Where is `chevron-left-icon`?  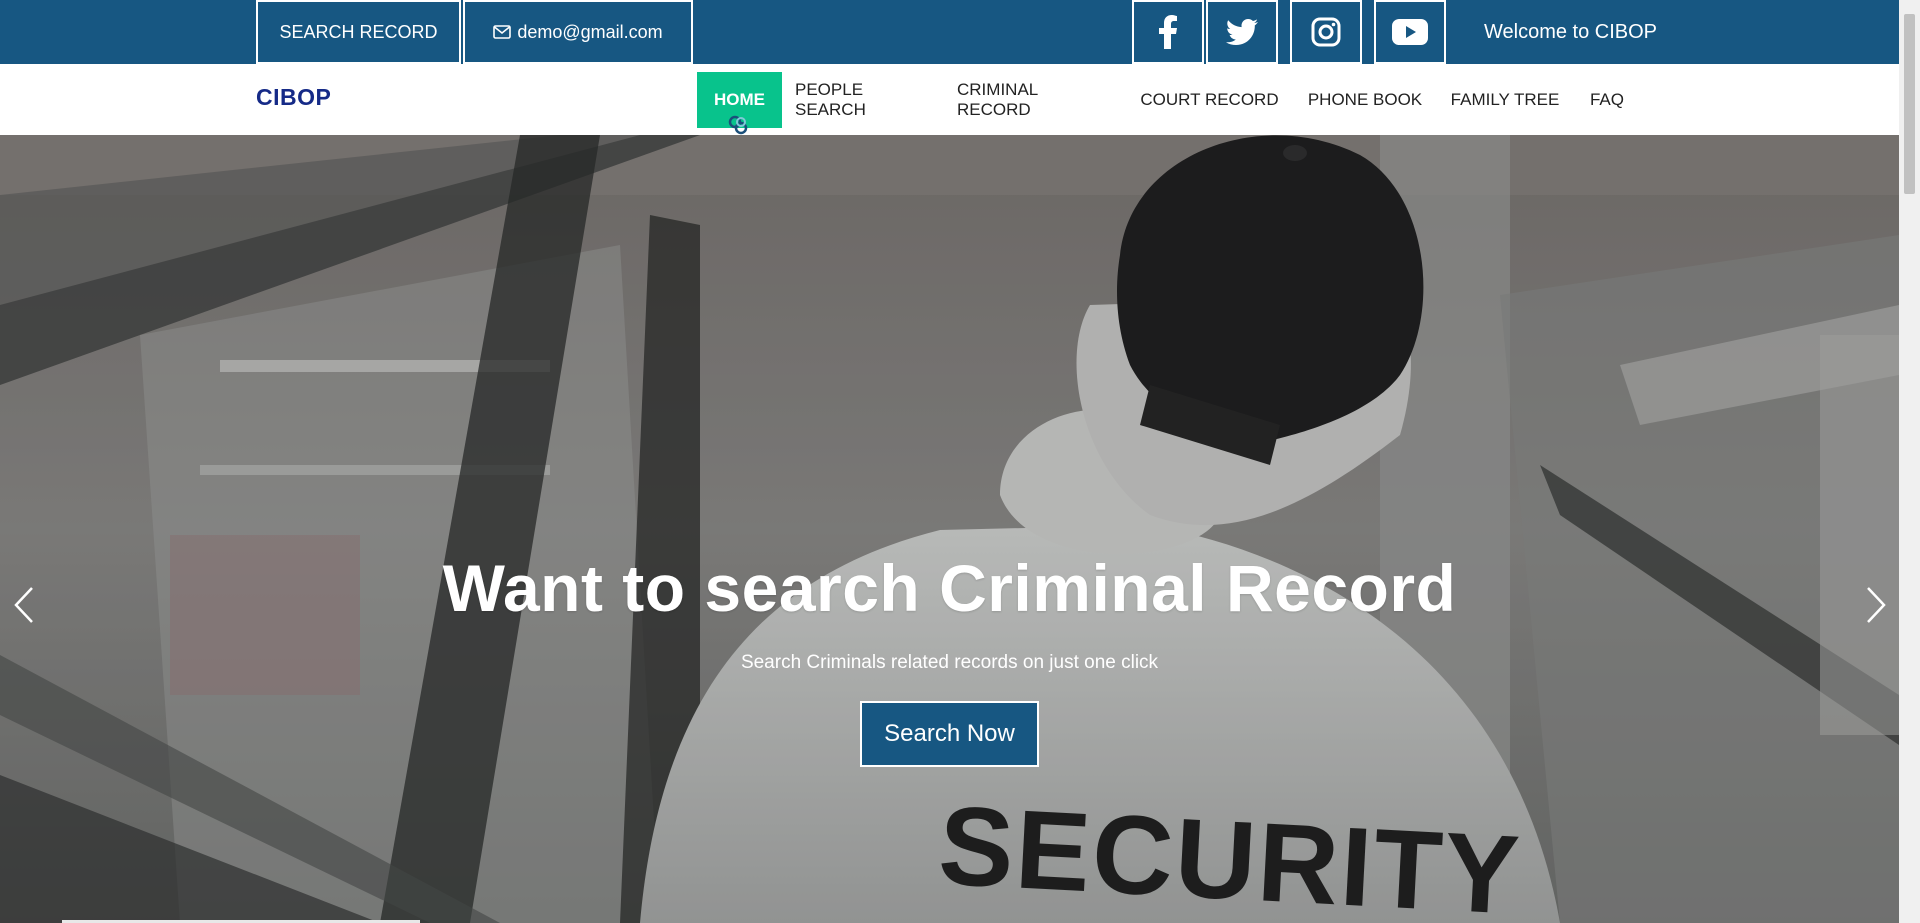 chevron-left-icon is located at coordinates (23, 605).